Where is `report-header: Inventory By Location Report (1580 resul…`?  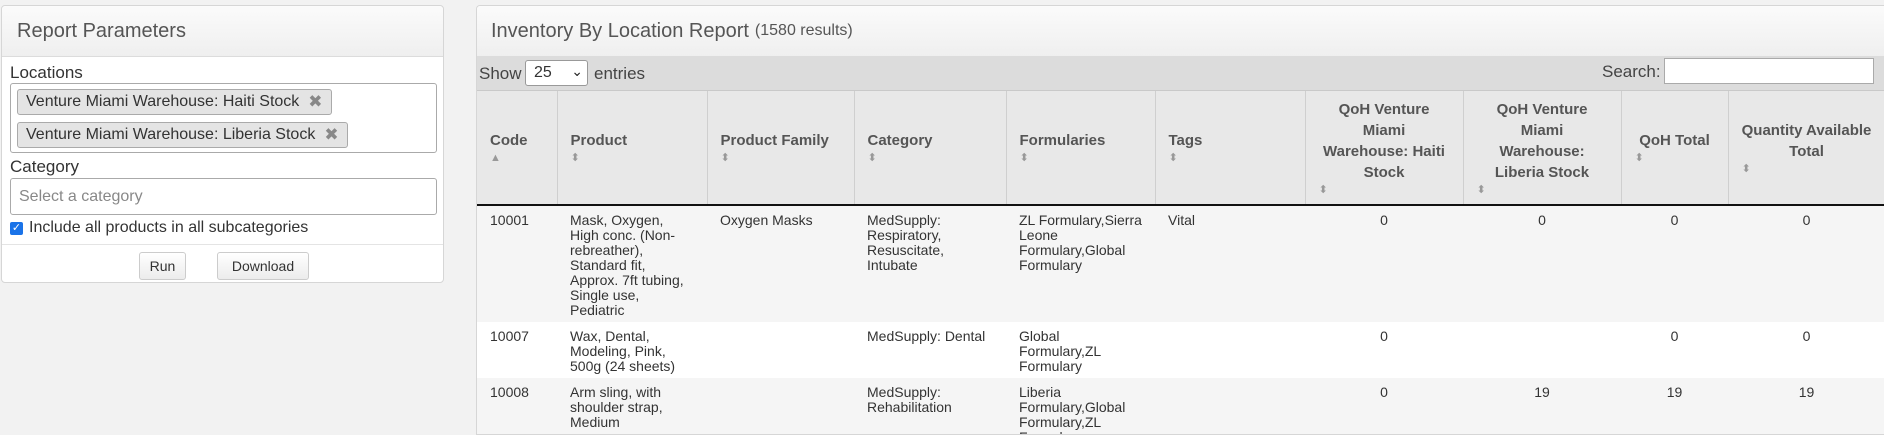 report-header: Inventory By Location Report (1580 resul… is located at coordinates (1180, 31).